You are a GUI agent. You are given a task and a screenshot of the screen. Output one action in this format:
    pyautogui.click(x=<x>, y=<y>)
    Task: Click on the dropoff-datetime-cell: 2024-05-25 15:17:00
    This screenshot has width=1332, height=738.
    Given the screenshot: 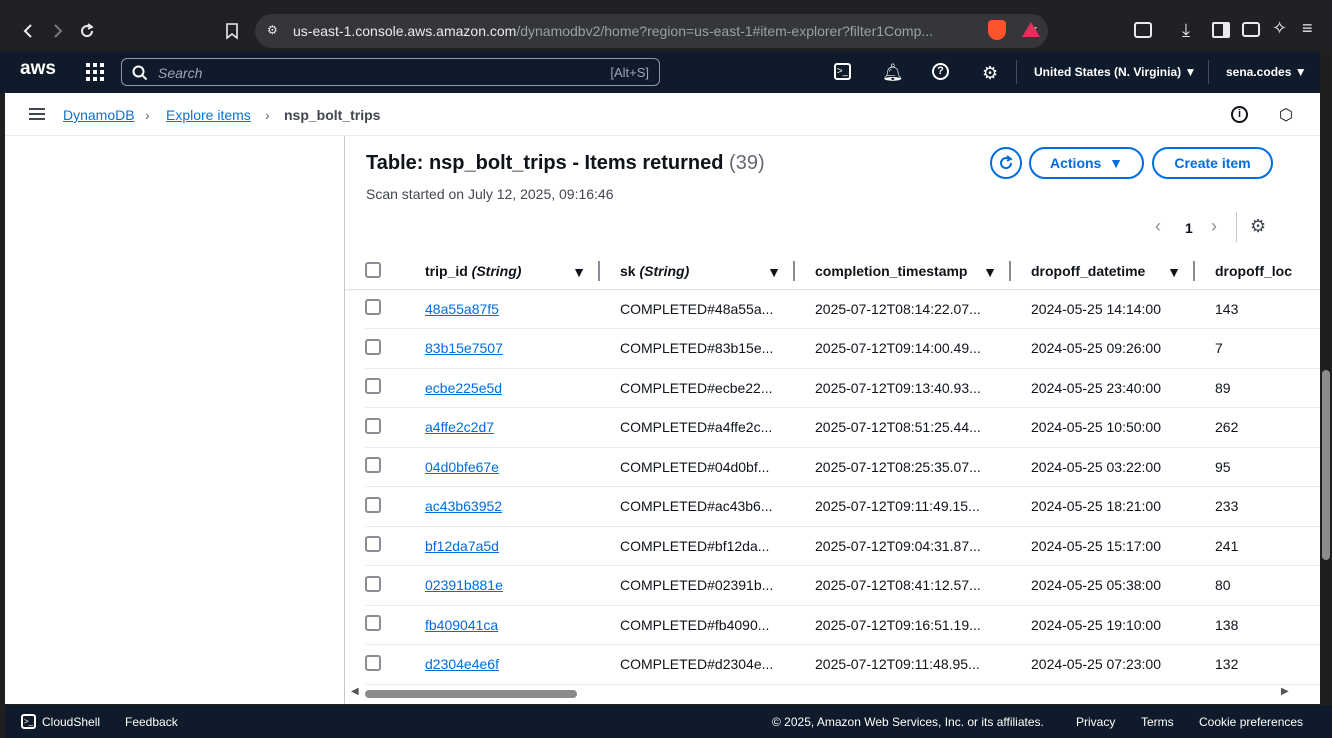 What is the action you would take?
    pyautogui.click(x=1103, y=546)
    